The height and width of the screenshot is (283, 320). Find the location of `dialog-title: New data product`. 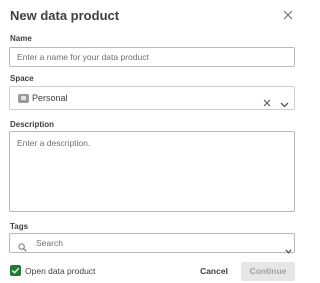

dialog-title: New data product is located at coordinates (65, 15).